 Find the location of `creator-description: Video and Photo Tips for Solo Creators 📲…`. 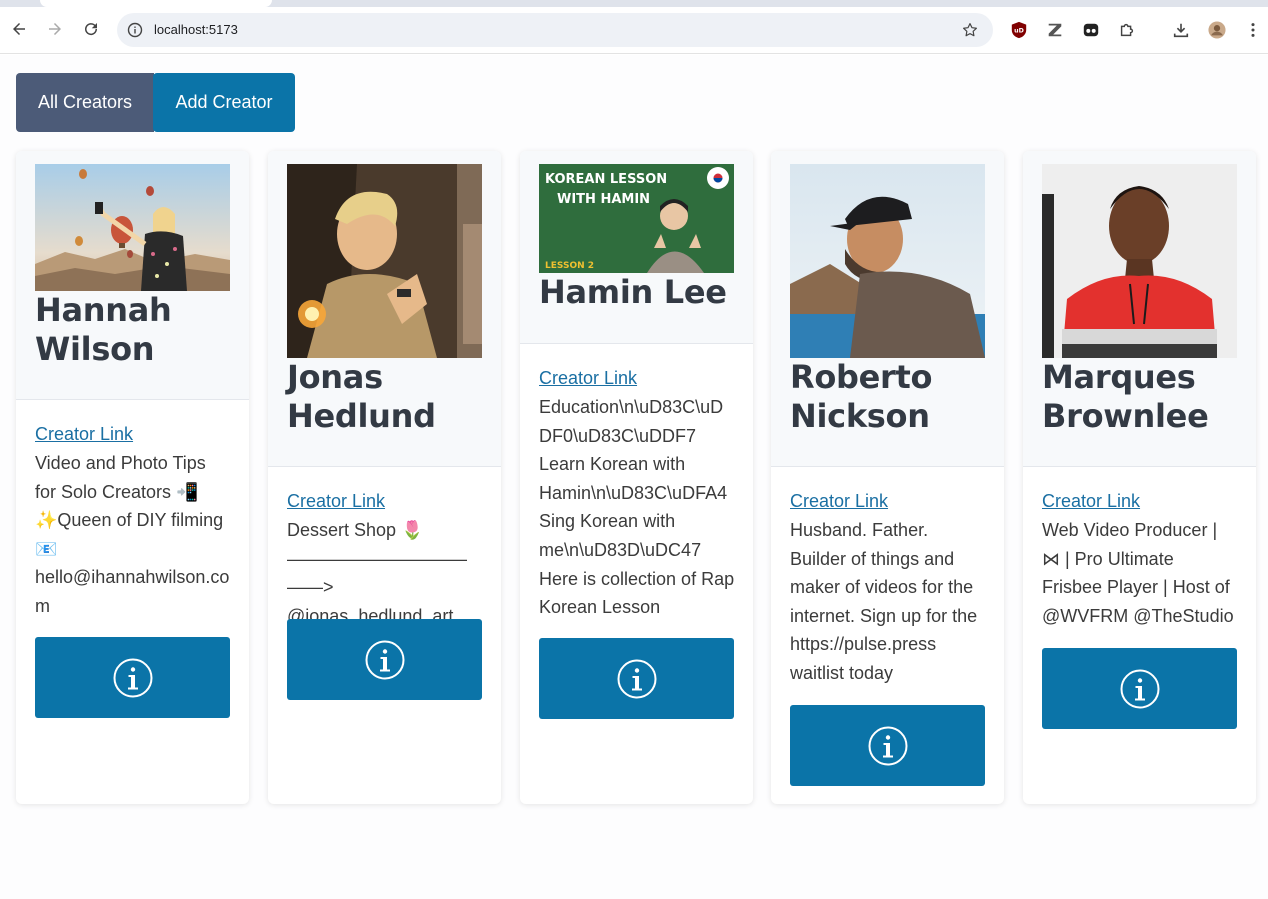

creator-description: Video and Photo Tips for Solo Creators 📲… is located at coordinates (132, 534).